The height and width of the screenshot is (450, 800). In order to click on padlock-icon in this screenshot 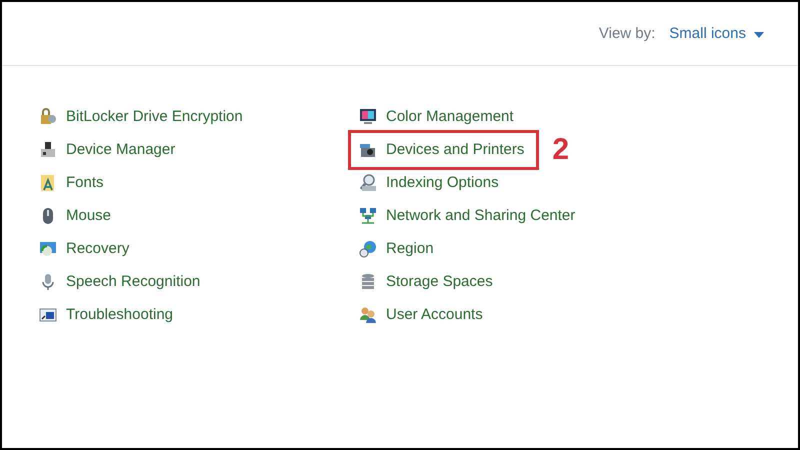, I will do `click(48, 117)`.